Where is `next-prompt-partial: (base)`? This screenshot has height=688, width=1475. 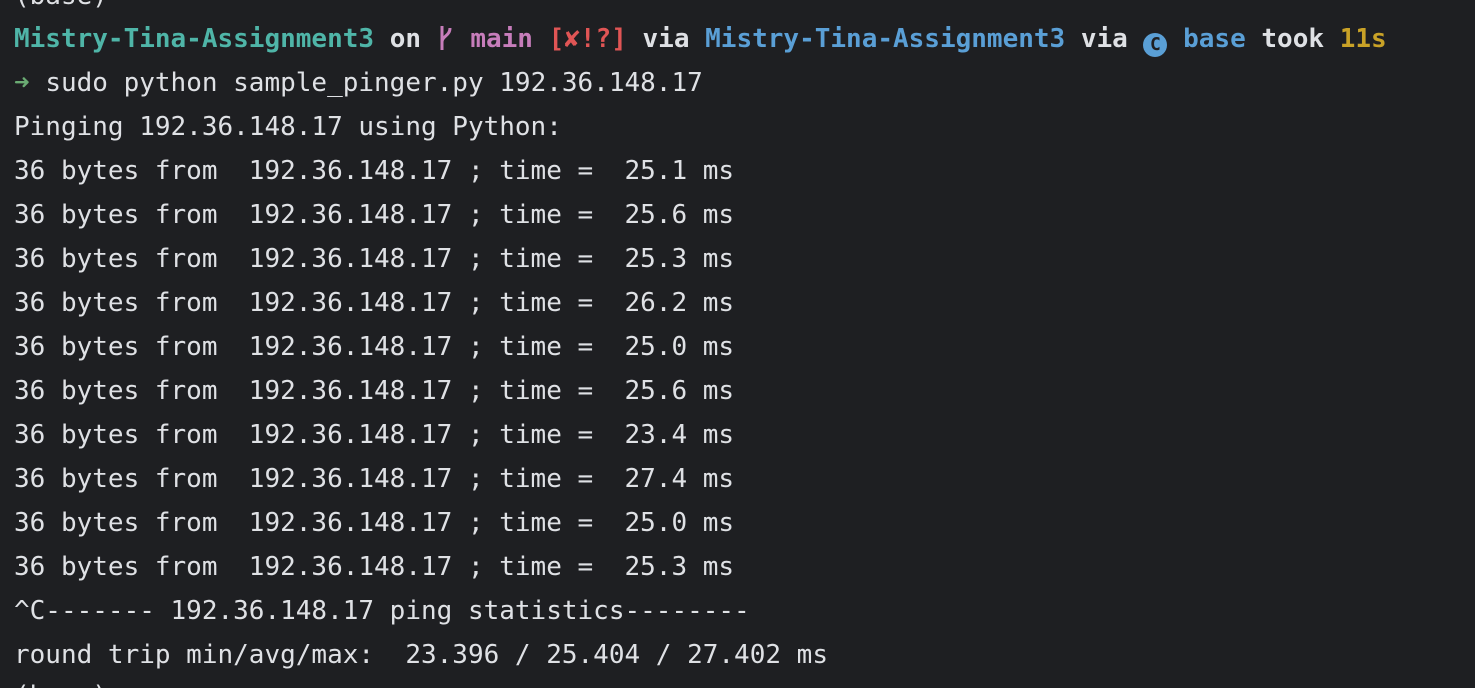 next-prompt-partial: (base) is located at coordinates (61, 681).